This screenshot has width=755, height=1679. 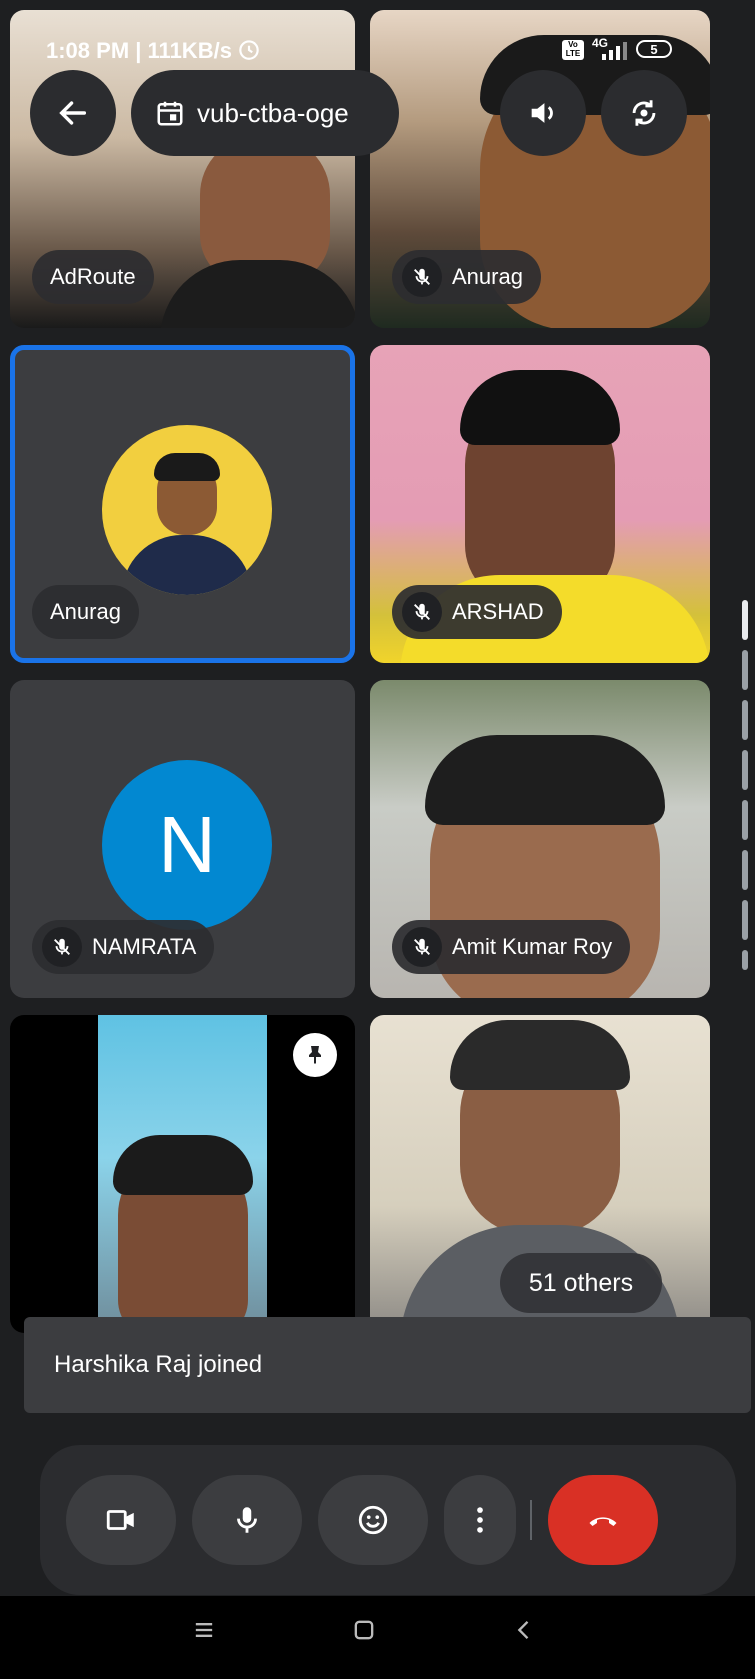 I want to click on mic-toggle-button, so click(x=247, y=1520).